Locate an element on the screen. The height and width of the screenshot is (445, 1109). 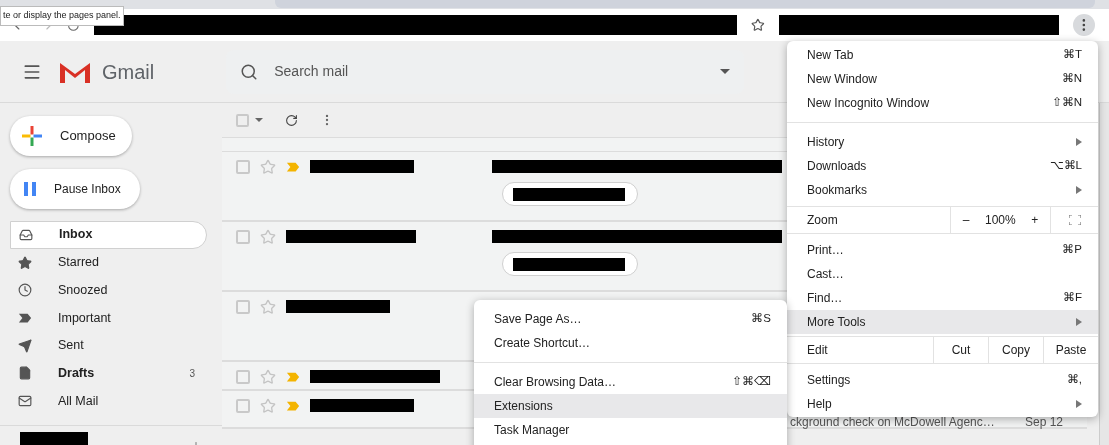
zoom-label: Zoom is located at coordinates (822, 220).